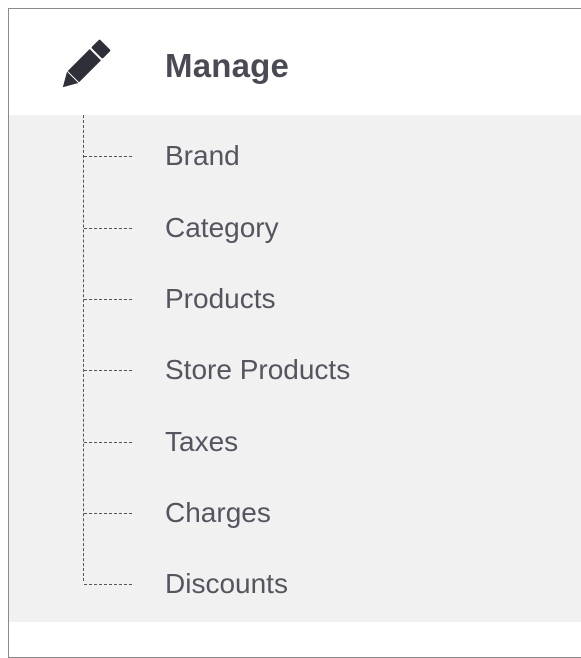  Describe the element at coordinates (295, 226) in the screenshot. I see `submenu-item-category: Category` at that location.